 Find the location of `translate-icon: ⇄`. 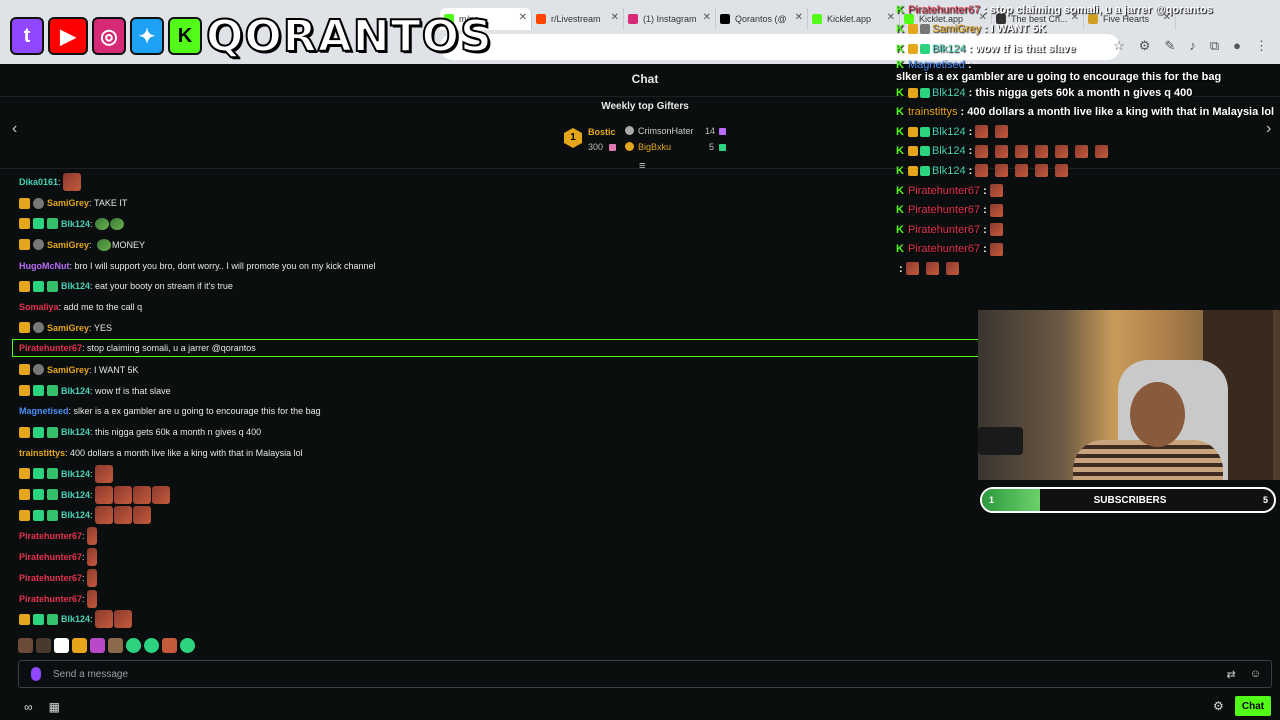

translate-icon: ⇄ is located at coordinates (1231, 674).